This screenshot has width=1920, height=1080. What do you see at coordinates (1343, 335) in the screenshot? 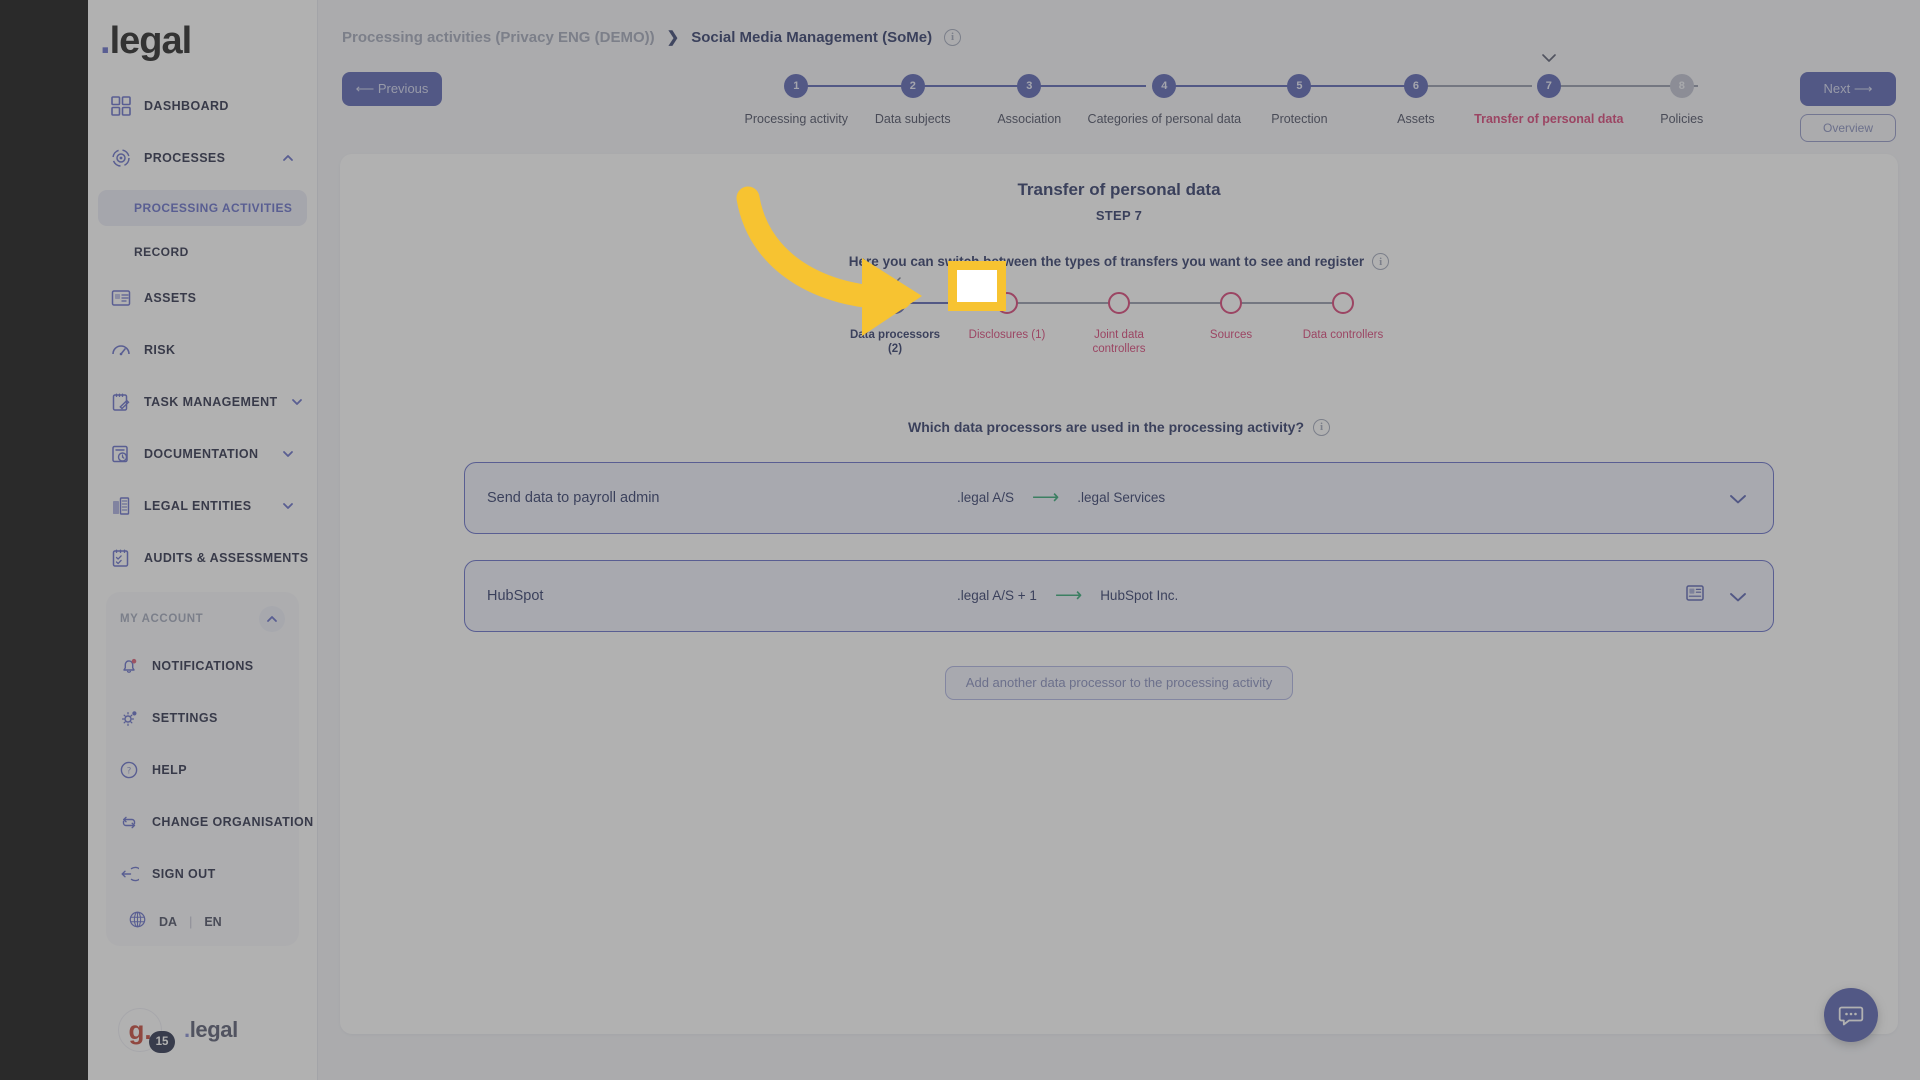
I see `transfer-type-label: Data controllers` at bounding box center [1343, 335].